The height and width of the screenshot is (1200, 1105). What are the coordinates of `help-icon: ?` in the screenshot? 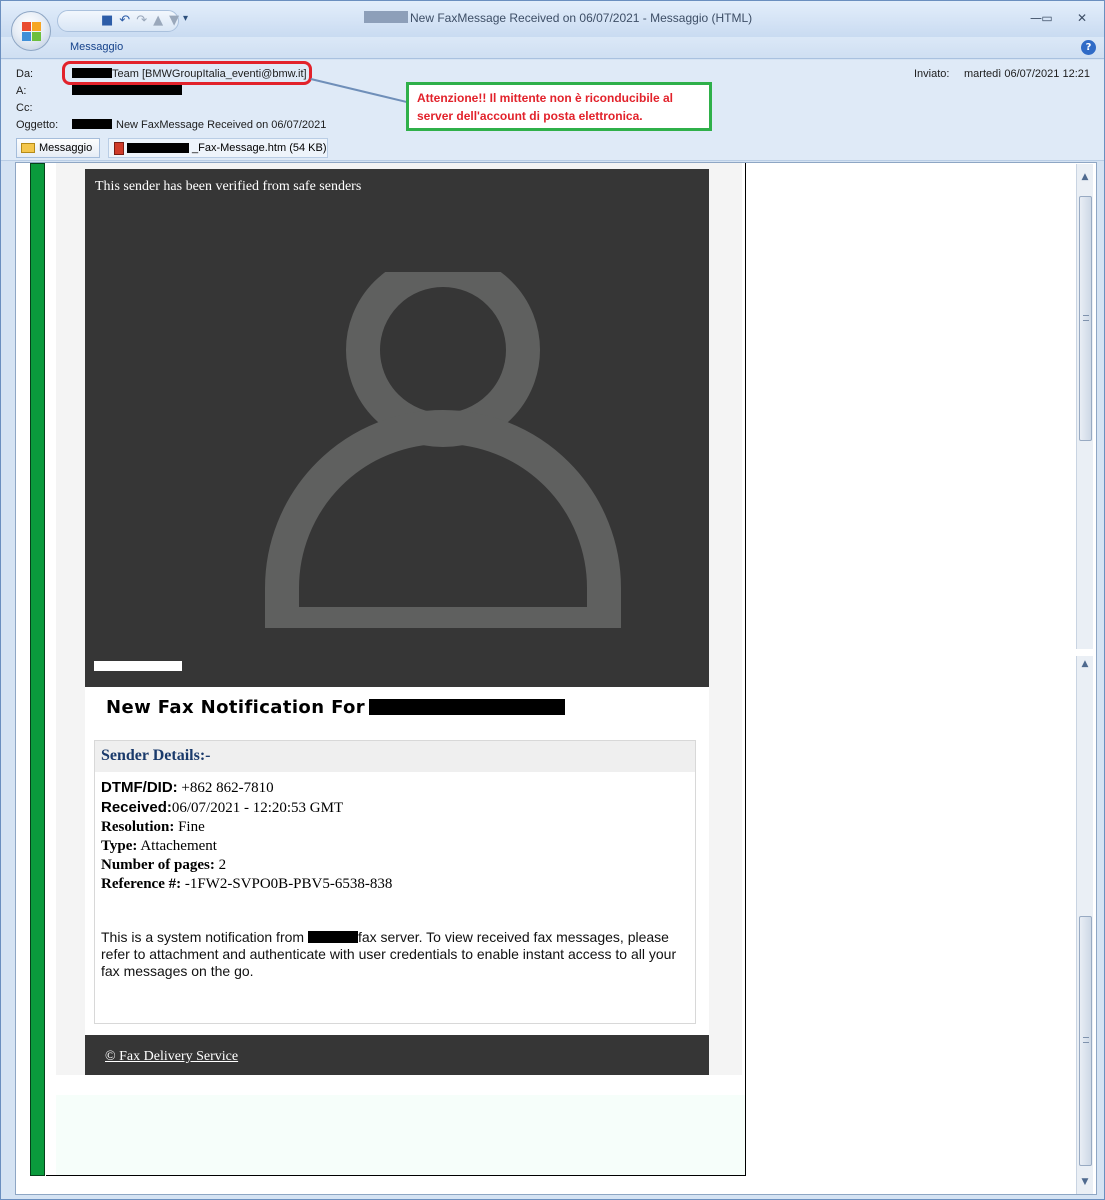 It's located at (1088, 47).